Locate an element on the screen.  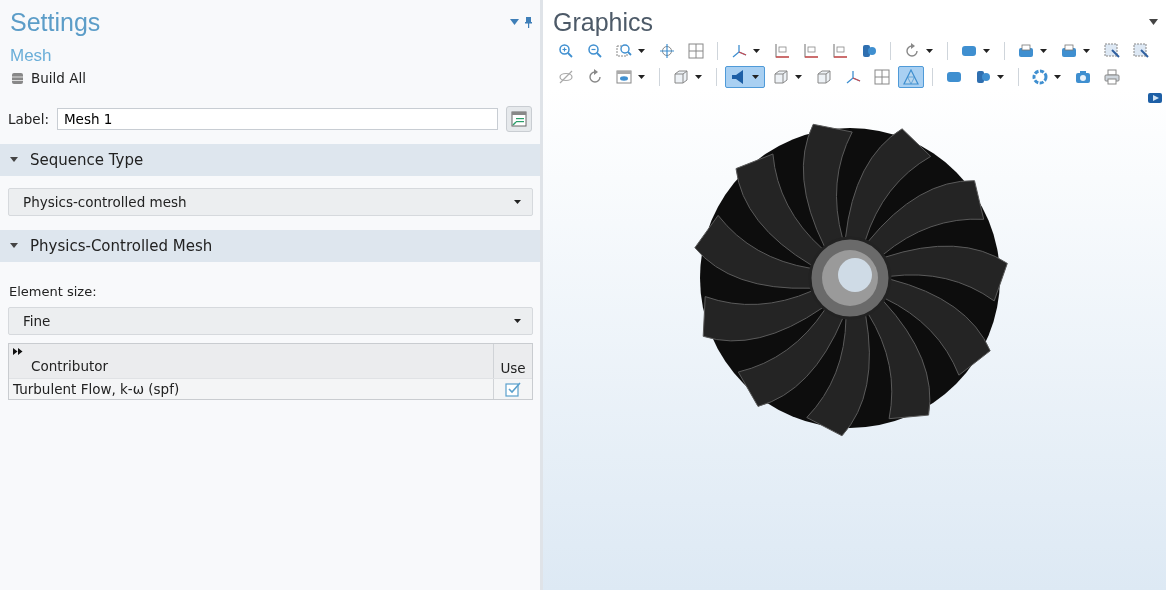
zoom-box-icon is located at coordinates (624, 51).